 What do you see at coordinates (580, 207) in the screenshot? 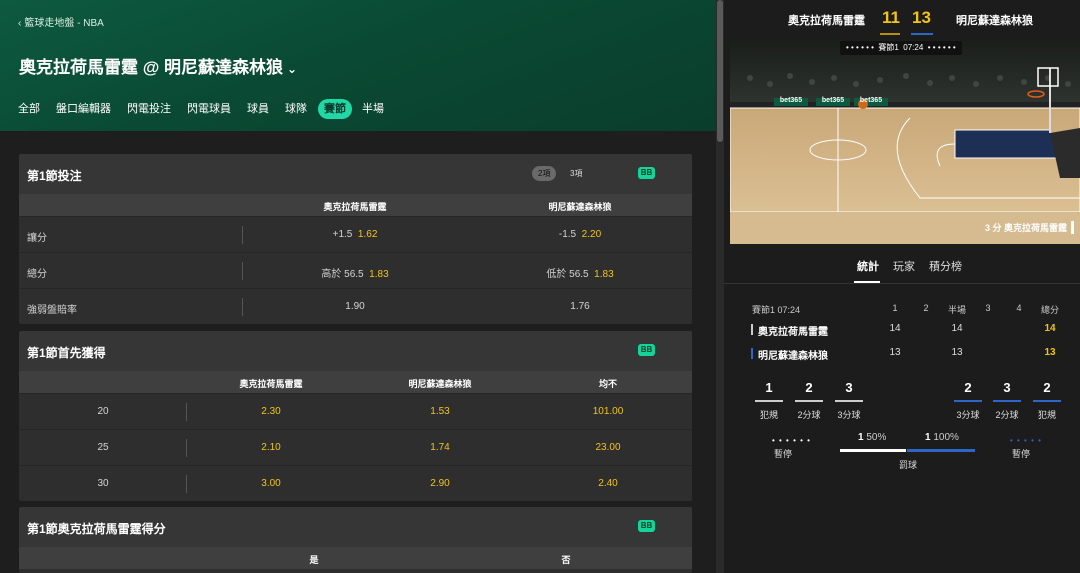
I see `col-header-away: 明尼蘇達森林狼` at bounding box center [580, 207].